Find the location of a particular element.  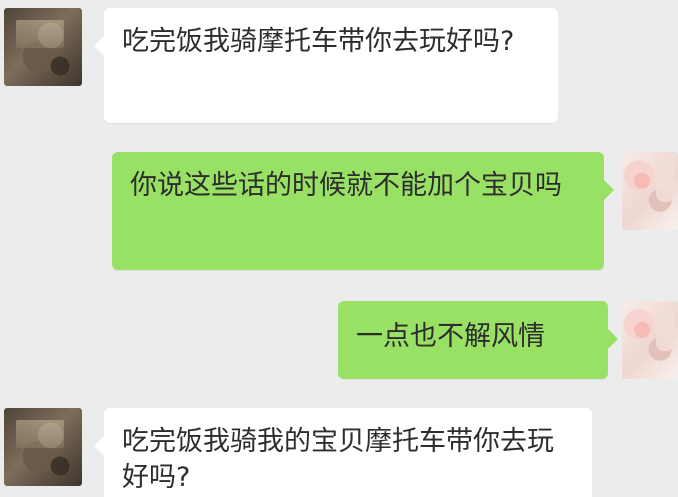

message-text: 吃完饭我骑我的宝贝摩托车带你去玩好吗? is located at coordinates (338, 460).